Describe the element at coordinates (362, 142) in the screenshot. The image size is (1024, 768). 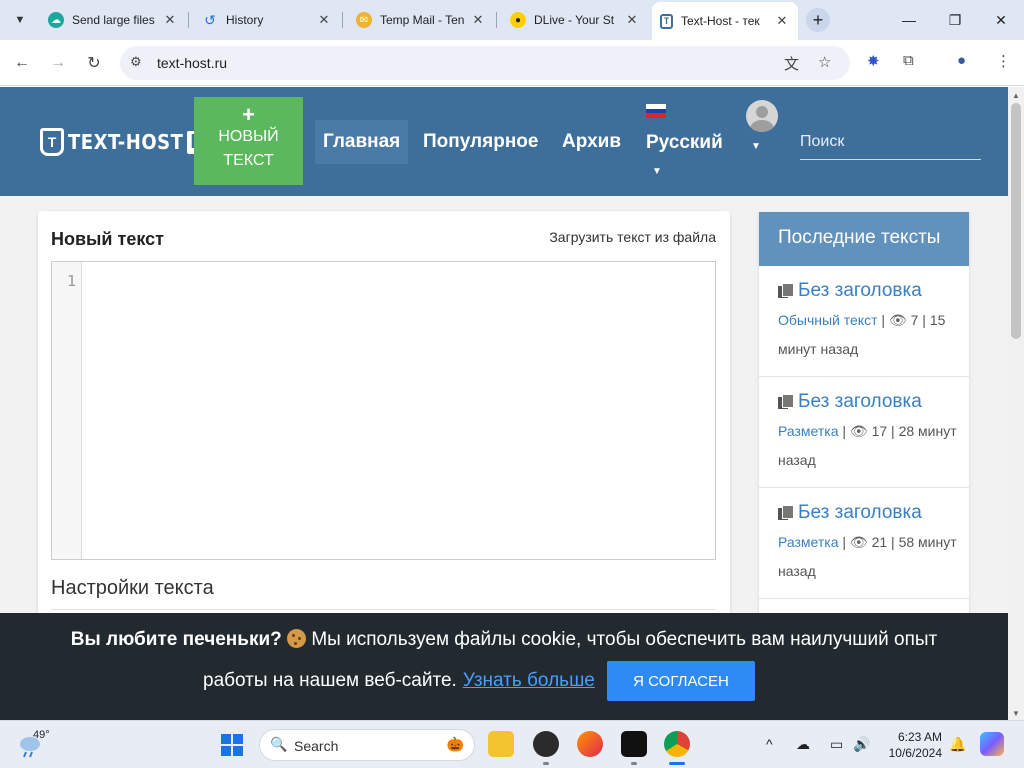
I see `nav-home: Главная` at that location.